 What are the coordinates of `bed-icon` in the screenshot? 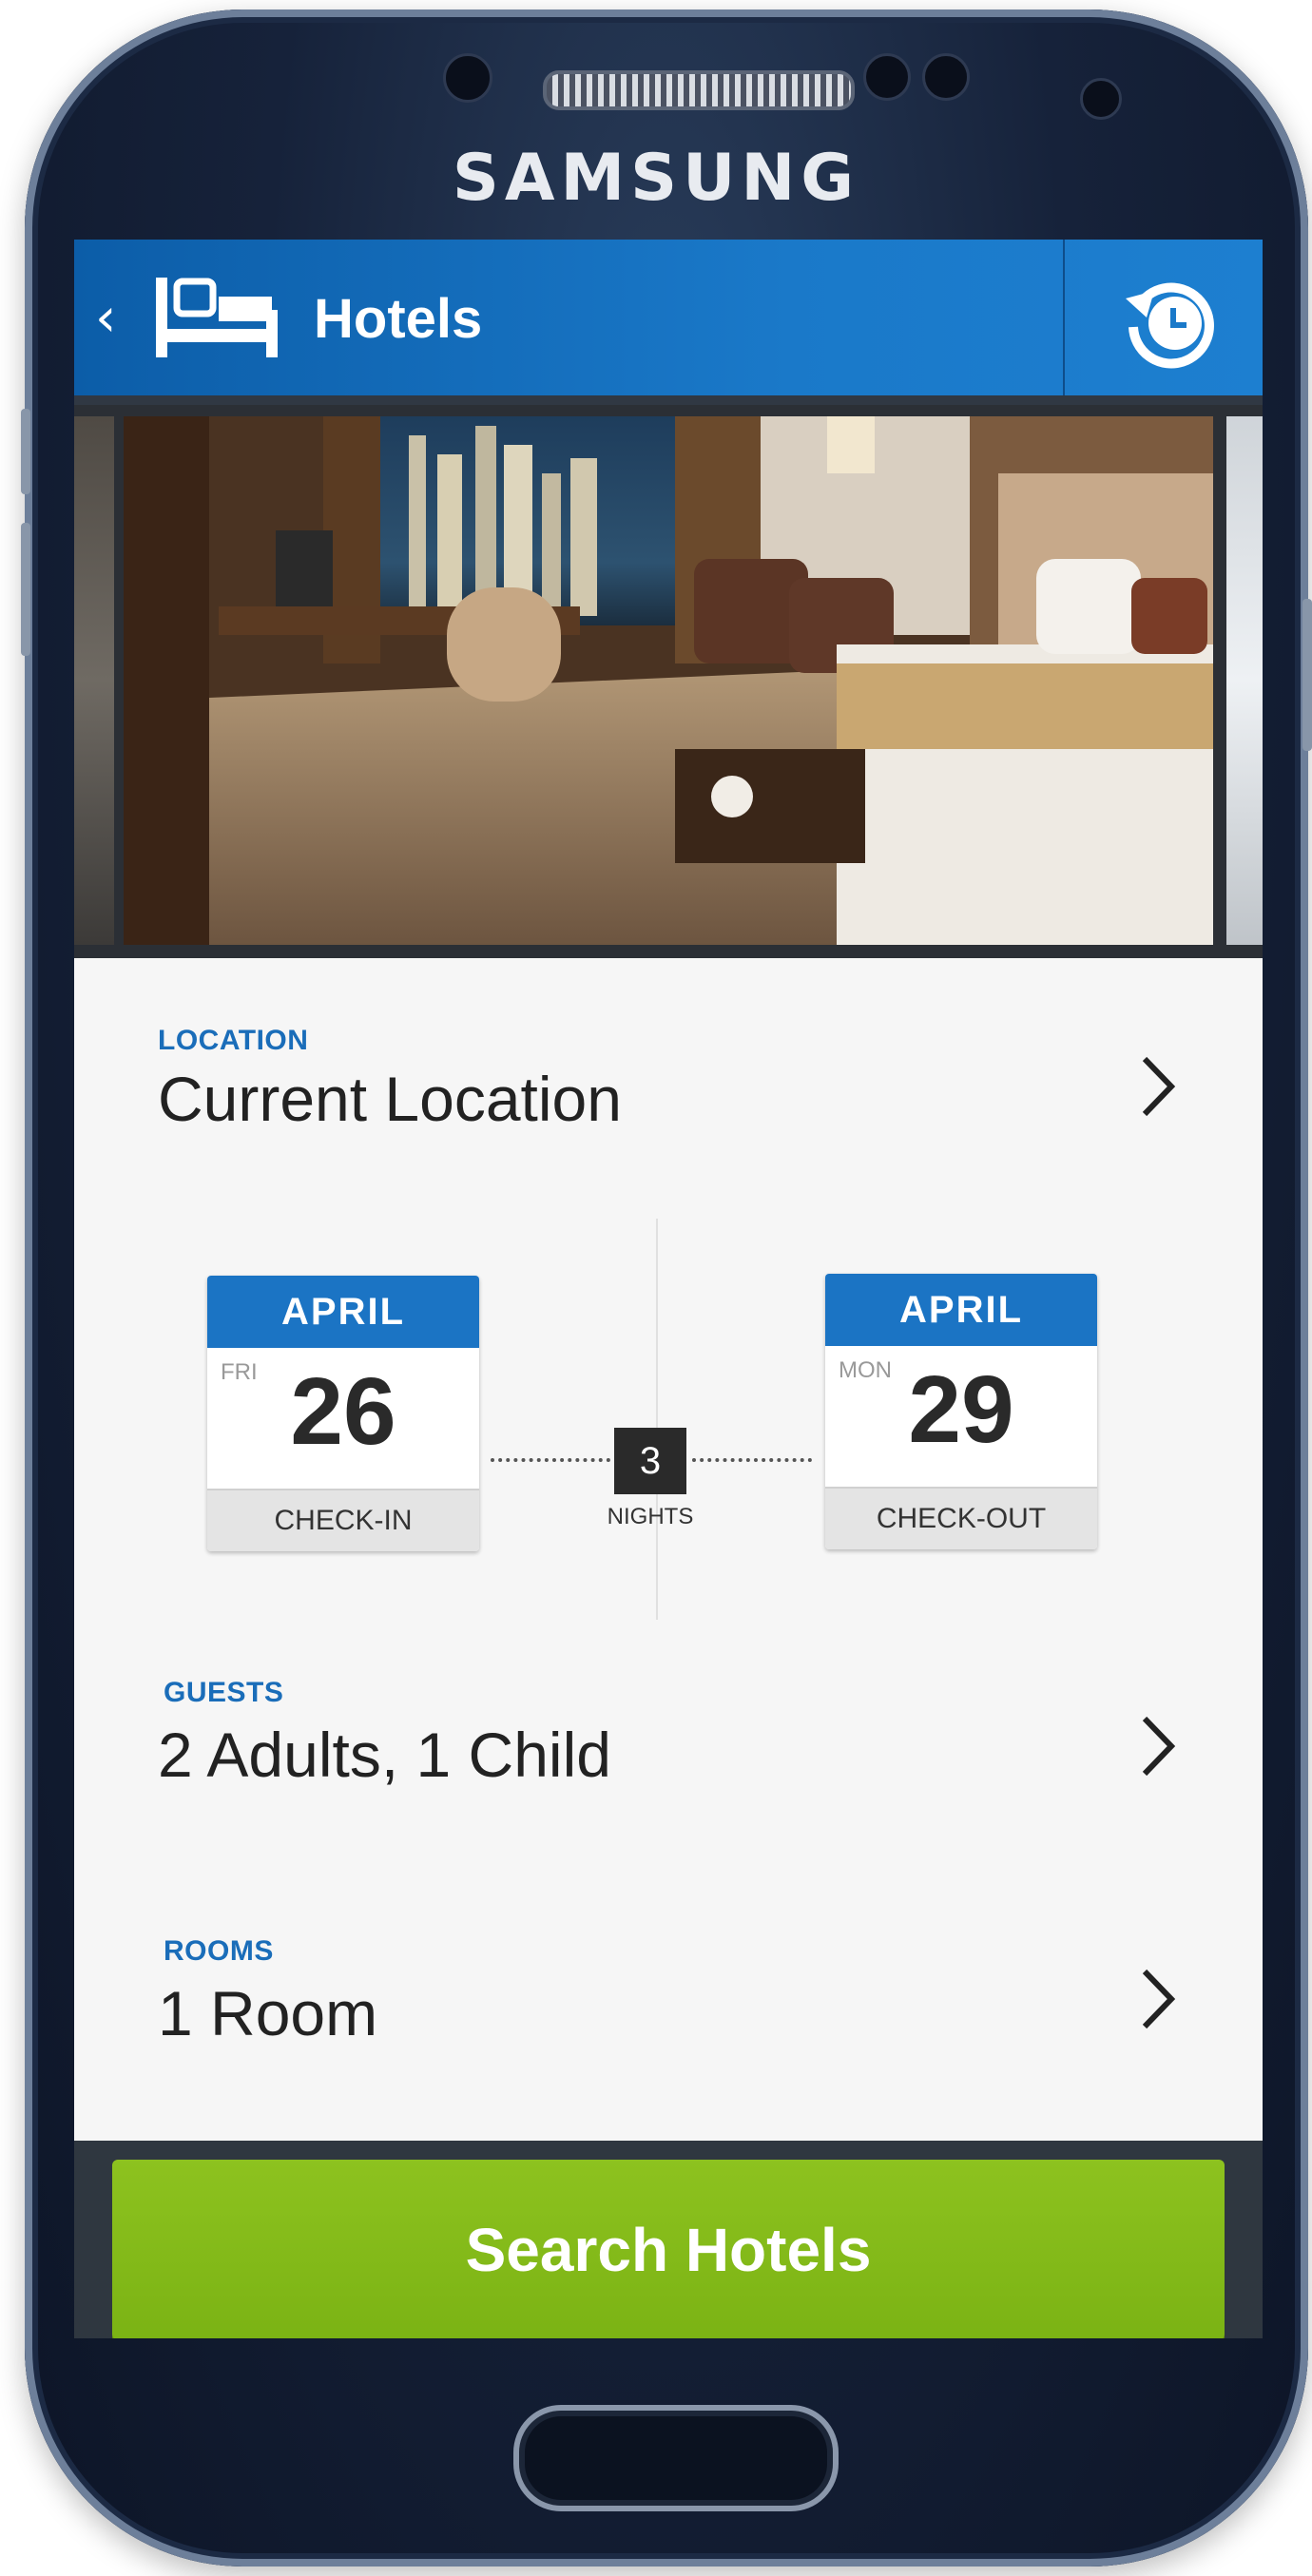 It's located at (216, 319).